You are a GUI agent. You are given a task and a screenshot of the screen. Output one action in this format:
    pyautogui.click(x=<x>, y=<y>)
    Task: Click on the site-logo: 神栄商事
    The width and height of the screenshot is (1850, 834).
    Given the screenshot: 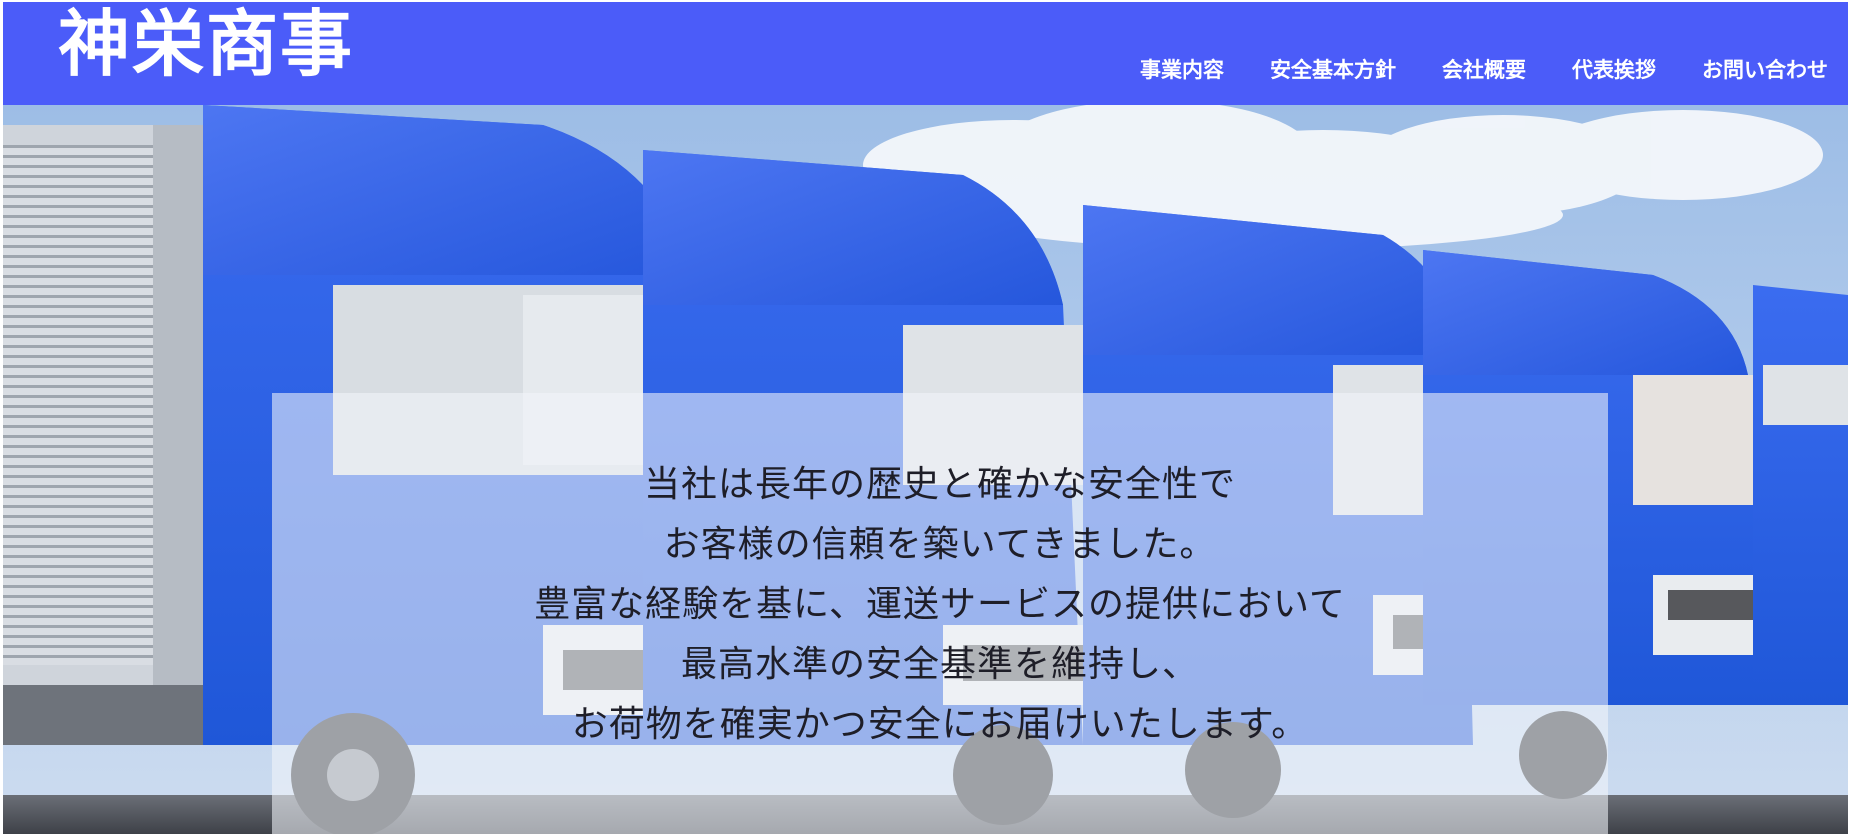 What is the action you would take?
    pyautogui.click(x=206, y=44)
    